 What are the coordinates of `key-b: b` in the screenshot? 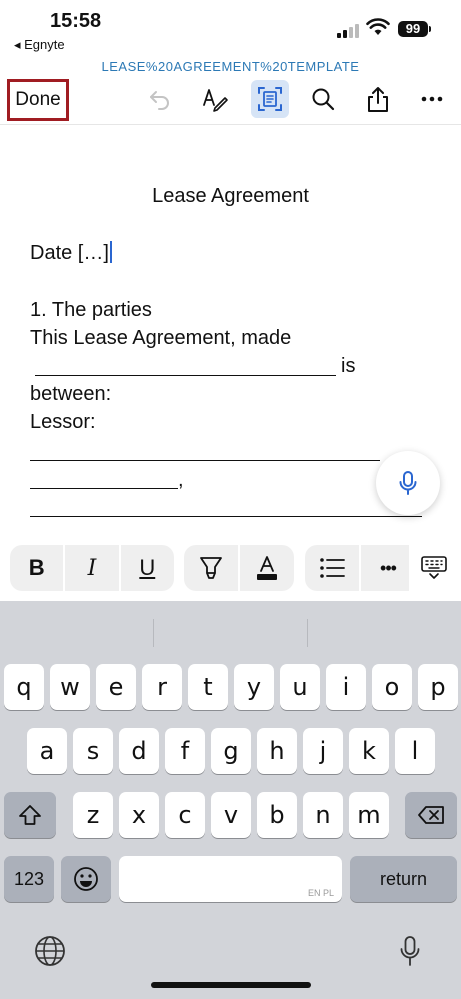 It's located at (277, 815).